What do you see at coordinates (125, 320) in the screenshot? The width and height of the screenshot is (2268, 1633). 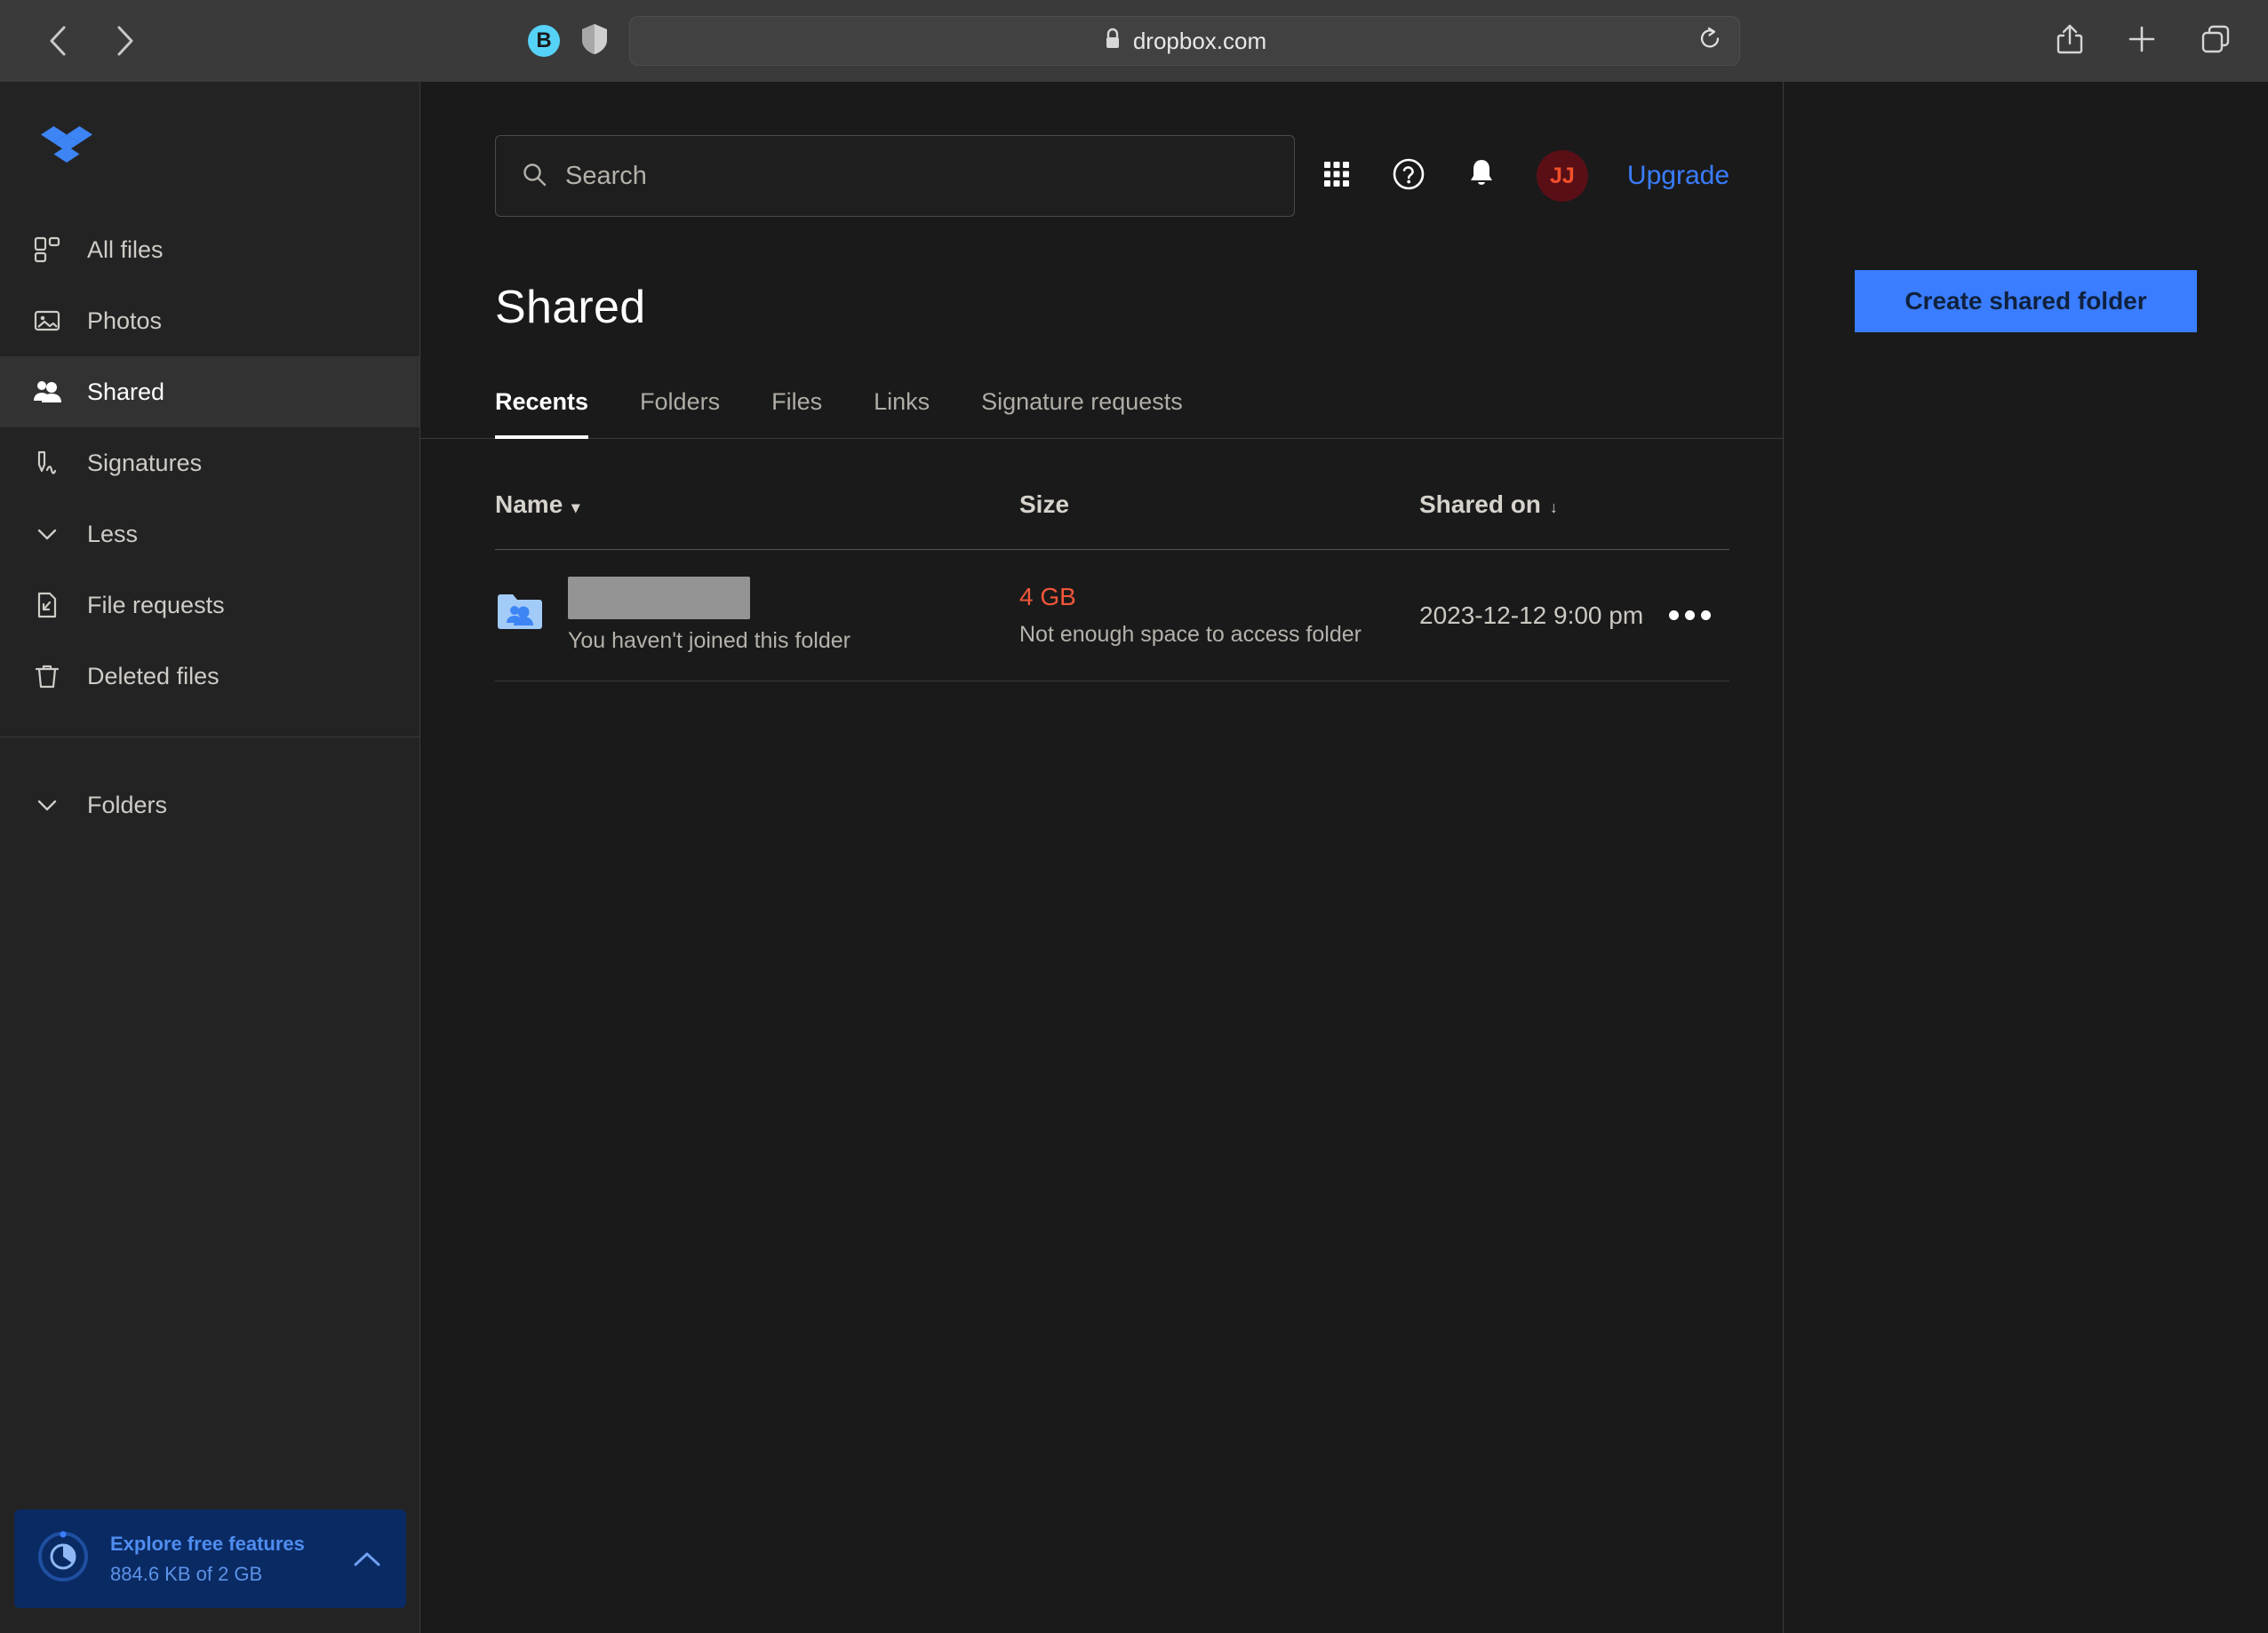 I see `sidebar-item-label: Photos` at bounding box center [125, 320].